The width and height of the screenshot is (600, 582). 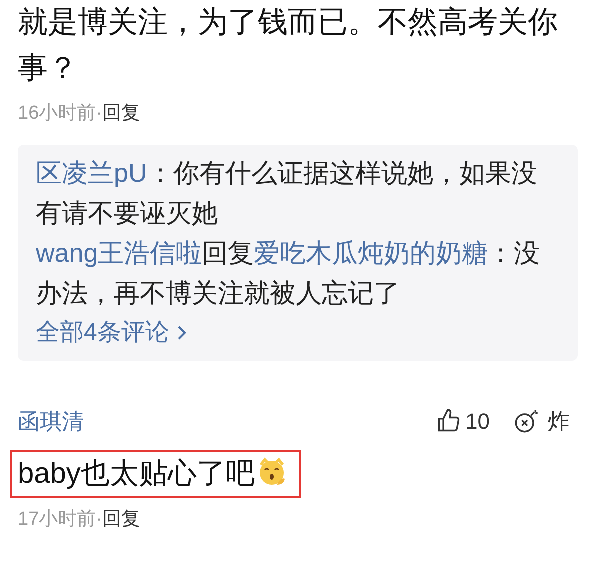 I want to click on thumbs-up-icon, so click(x=449, y=421).